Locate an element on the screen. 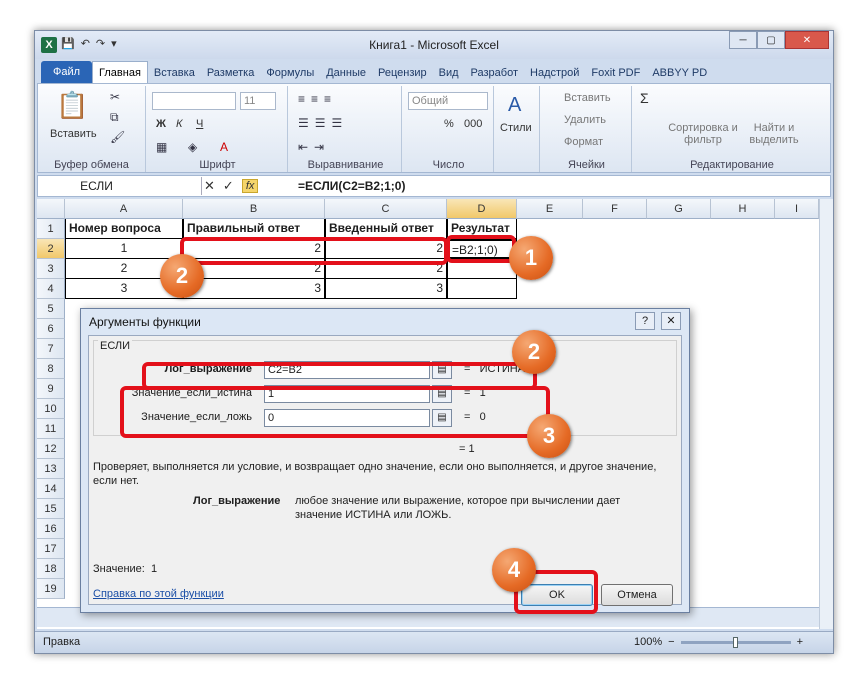 This screenshot has width=866, height=685. function-help-link: Справка по этой функции is located at coordinates (158, 594).